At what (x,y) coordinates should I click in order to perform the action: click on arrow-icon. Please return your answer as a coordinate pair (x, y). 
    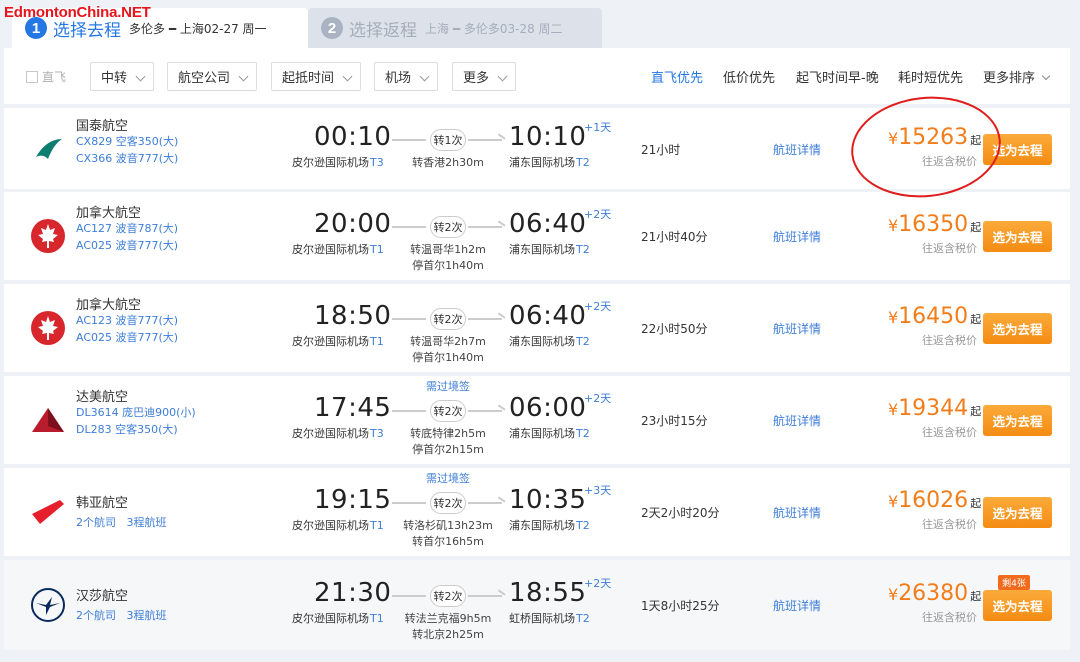
    Looking at the image, I should click on (500, 138).